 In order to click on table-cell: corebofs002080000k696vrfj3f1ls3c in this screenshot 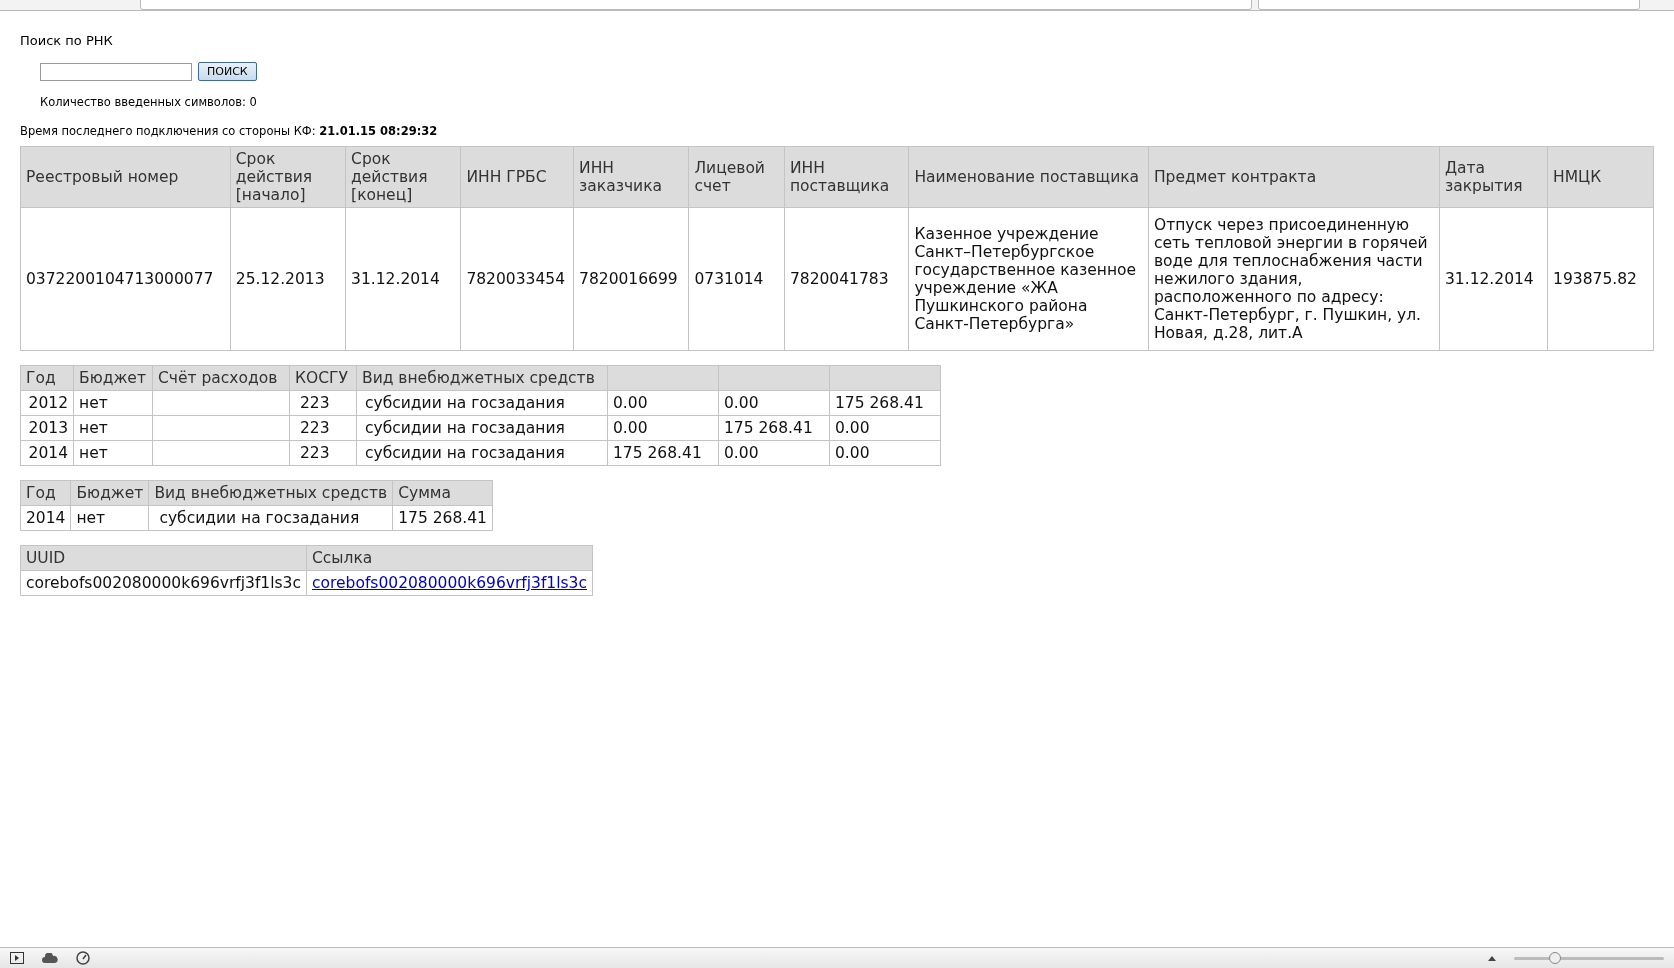, I will do `click(163, 583)`.